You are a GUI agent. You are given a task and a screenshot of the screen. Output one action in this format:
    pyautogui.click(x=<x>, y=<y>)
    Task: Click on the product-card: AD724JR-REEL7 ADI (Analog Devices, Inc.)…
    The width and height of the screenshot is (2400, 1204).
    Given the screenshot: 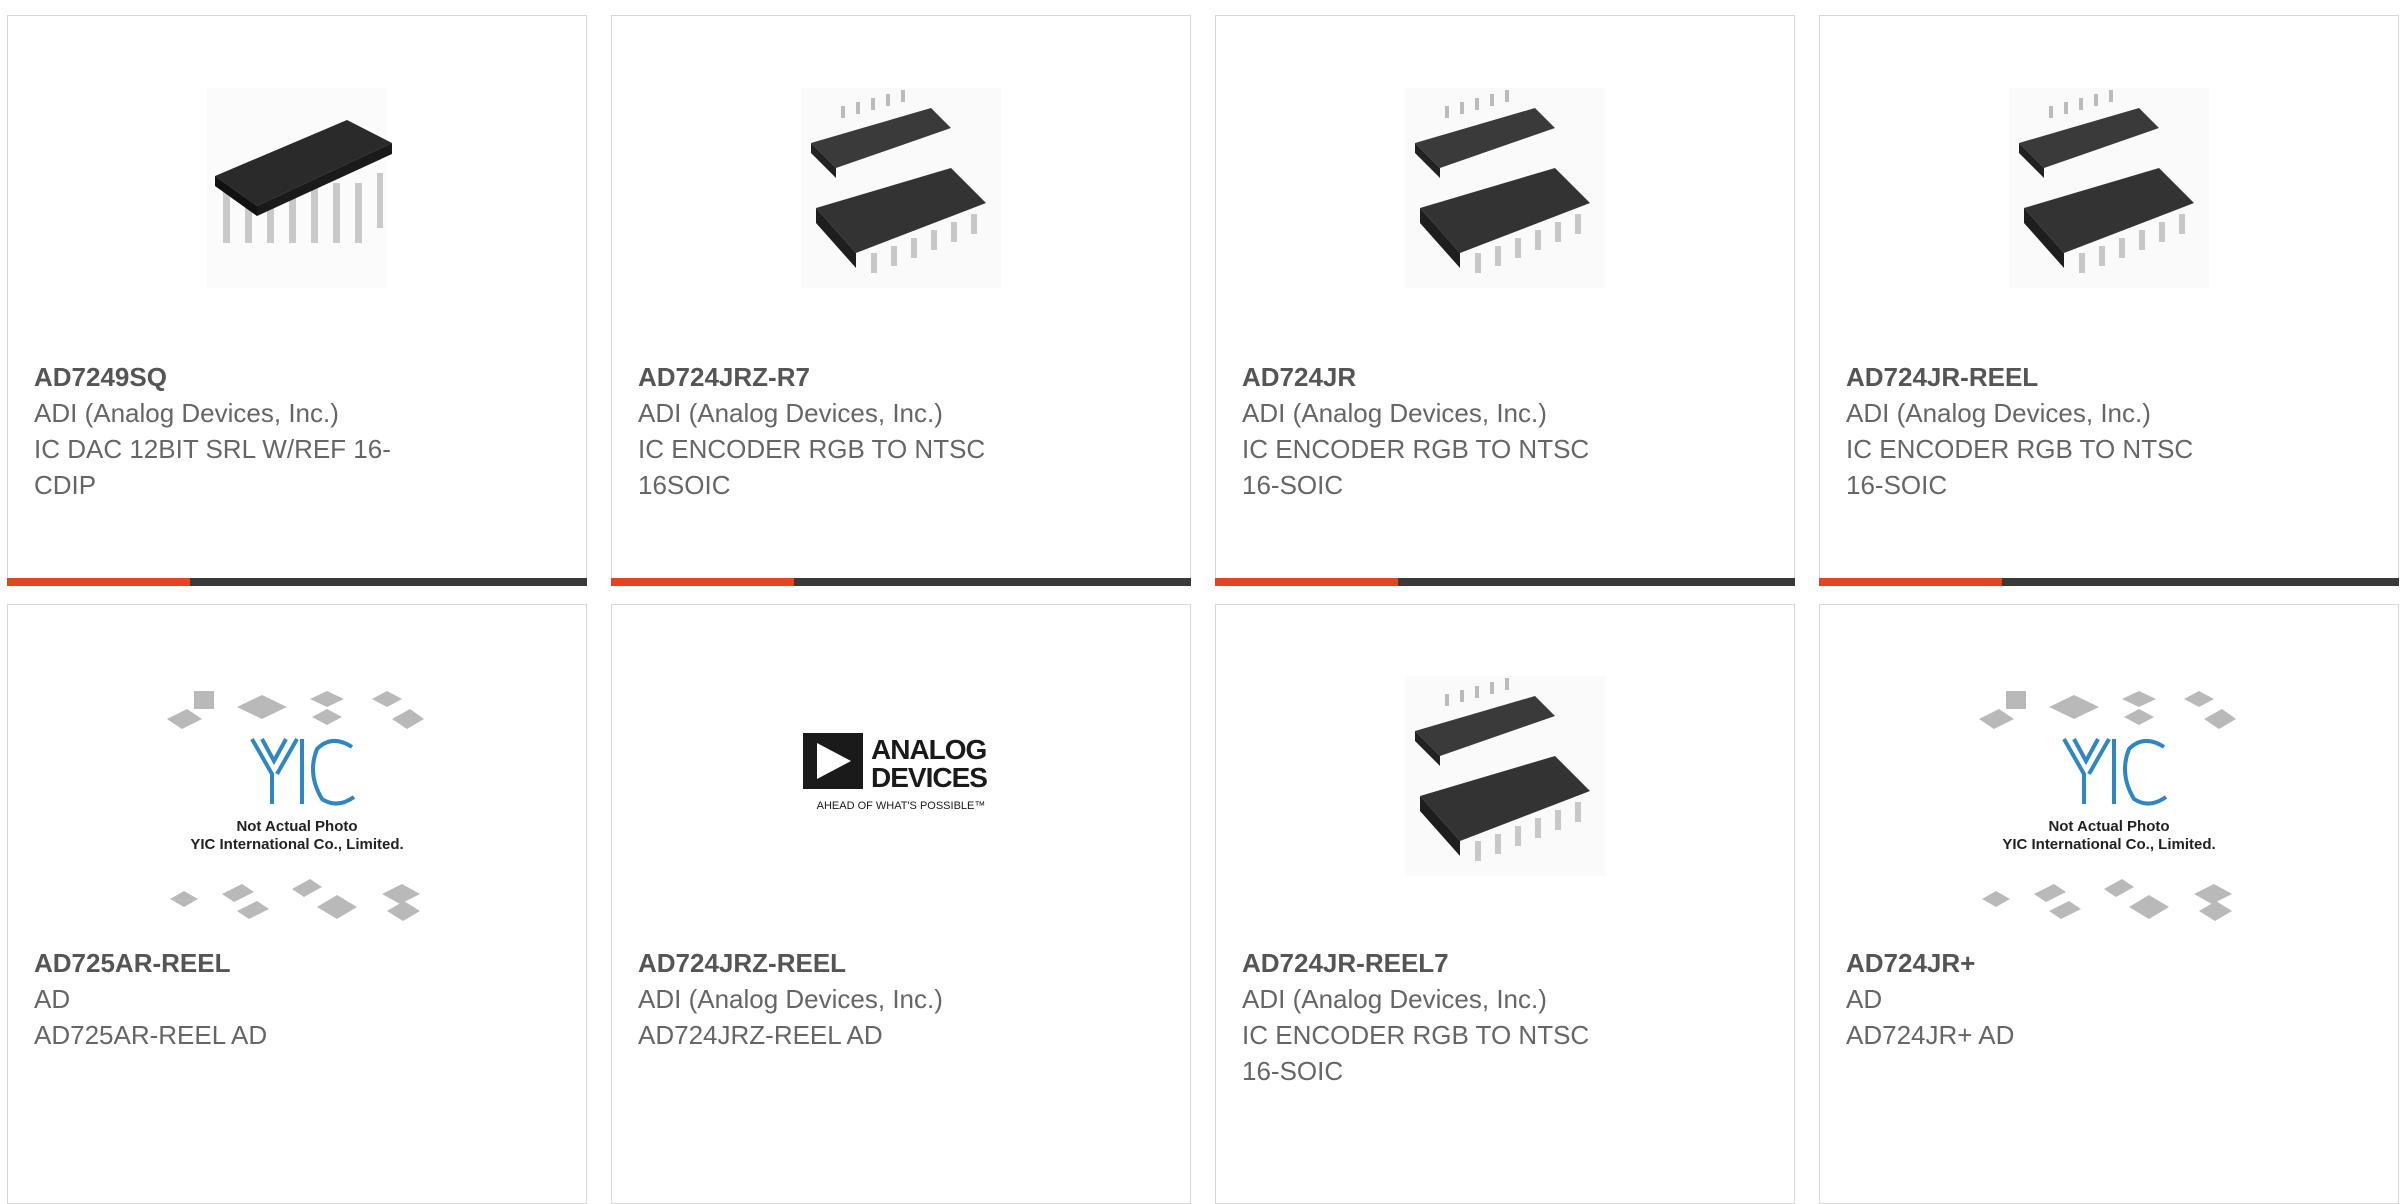 What is the action you would take?
    pyautogui.click(x=1505, y=904)
    